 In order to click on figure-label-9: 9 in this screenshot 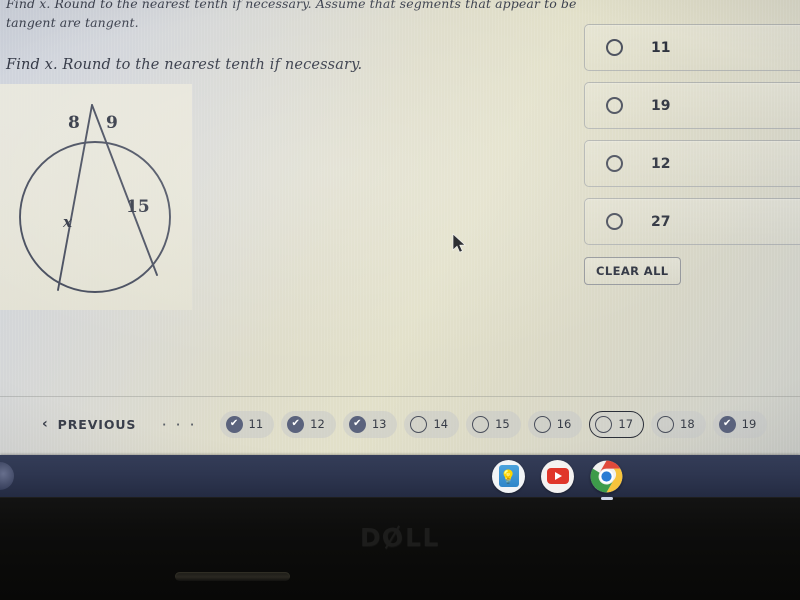, I will do `click(112, 123)`.